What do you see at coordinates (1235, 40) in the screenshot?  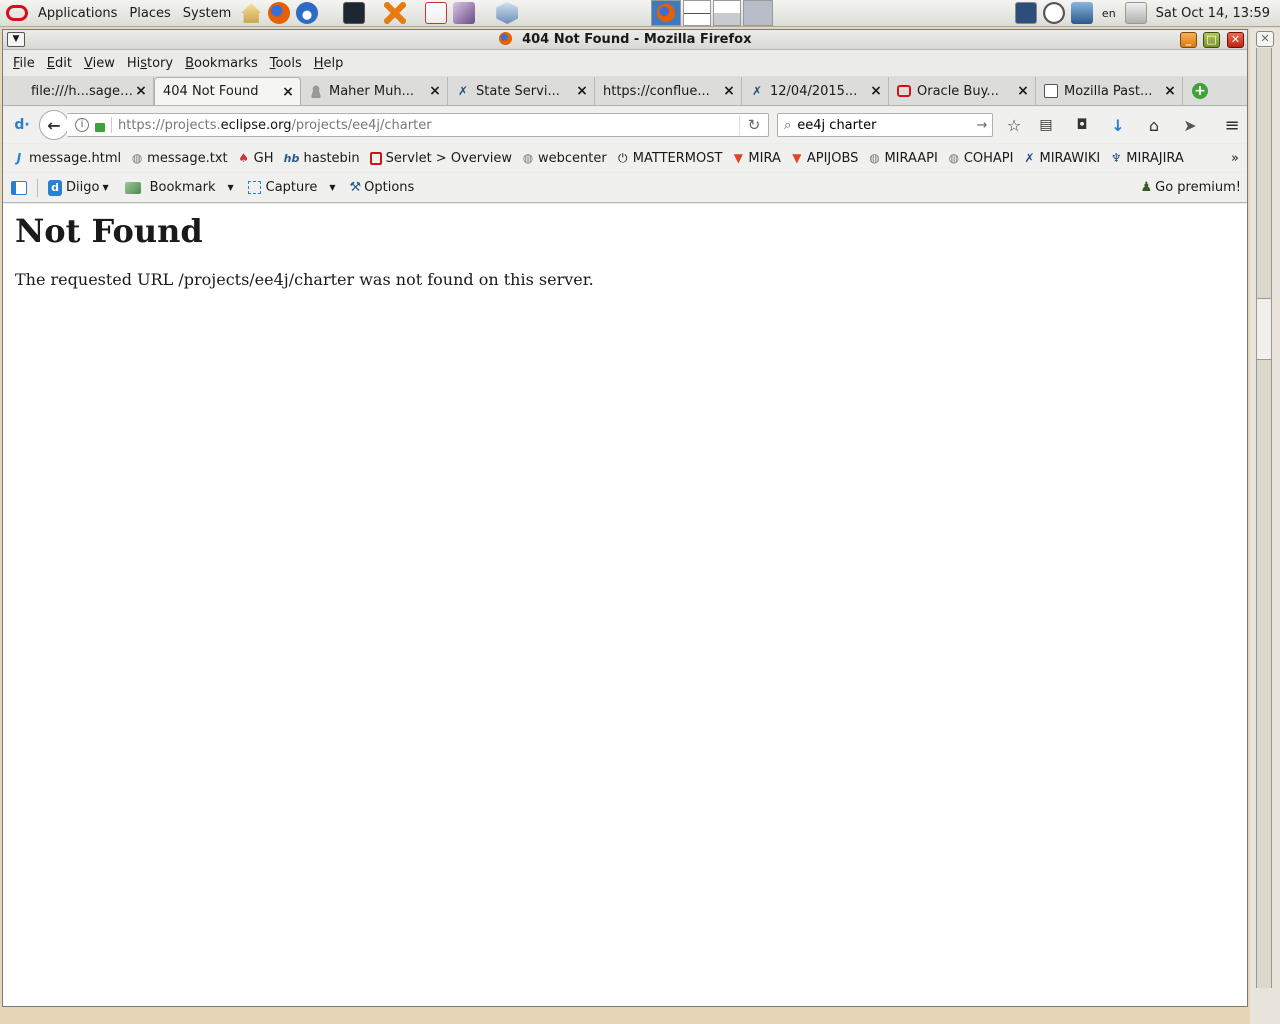 I see `close-window-button: ✕` at bounding box center [1235, 40].